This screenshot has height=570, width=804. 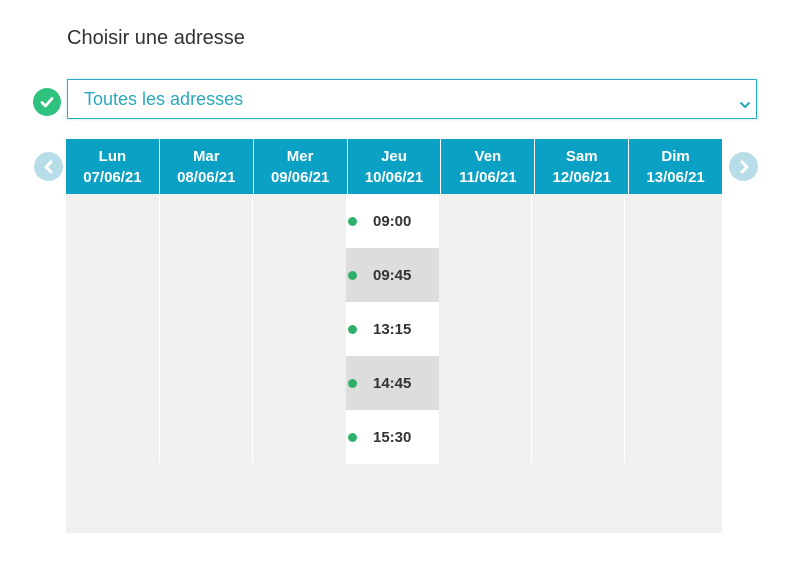 I want to click on day-header-mer: Mer 09/06/21, so click(x=299, y=166).